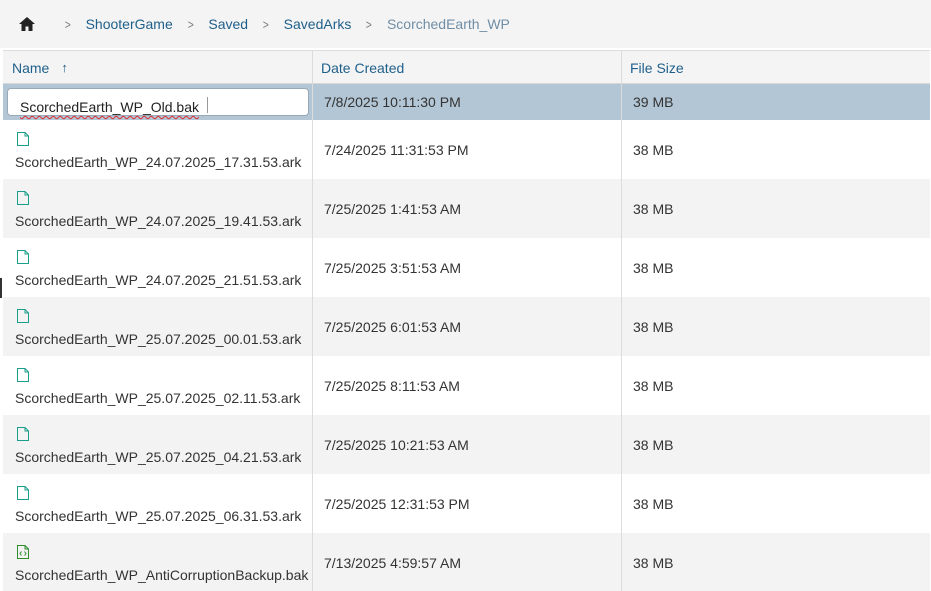 This screenshot has width=931, height=591. What do you see at coordinates (27, 24) in the screenshot?
I see `home-icon` at bounding box center [27, 24].